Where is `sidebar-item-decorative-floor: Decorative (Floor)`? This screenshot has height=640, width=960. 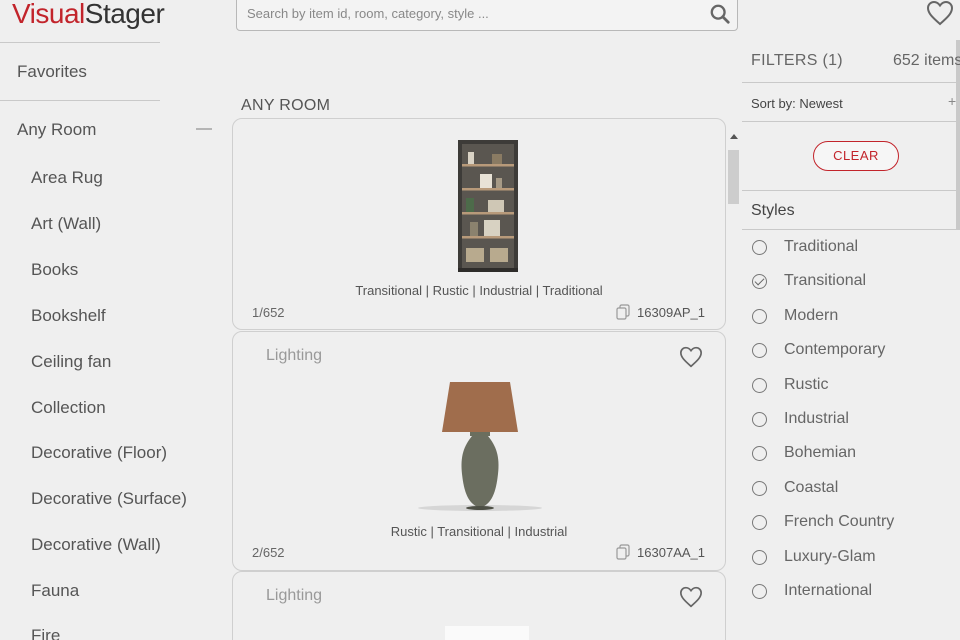 sidebar-item-decorative-floor: Decorative (Floor) is located at coordinates (99, 453).